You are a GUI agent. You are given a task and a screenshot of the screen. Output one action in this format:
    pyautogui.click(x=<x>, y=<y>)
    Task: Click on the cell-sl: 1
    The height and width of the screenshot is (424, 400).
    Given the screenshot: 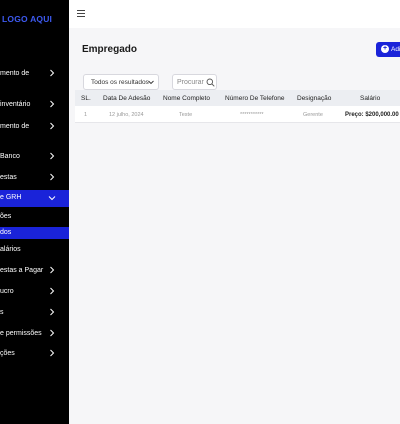 What is the action you would take?
    pyautogui.click(x=86, y=115)
    